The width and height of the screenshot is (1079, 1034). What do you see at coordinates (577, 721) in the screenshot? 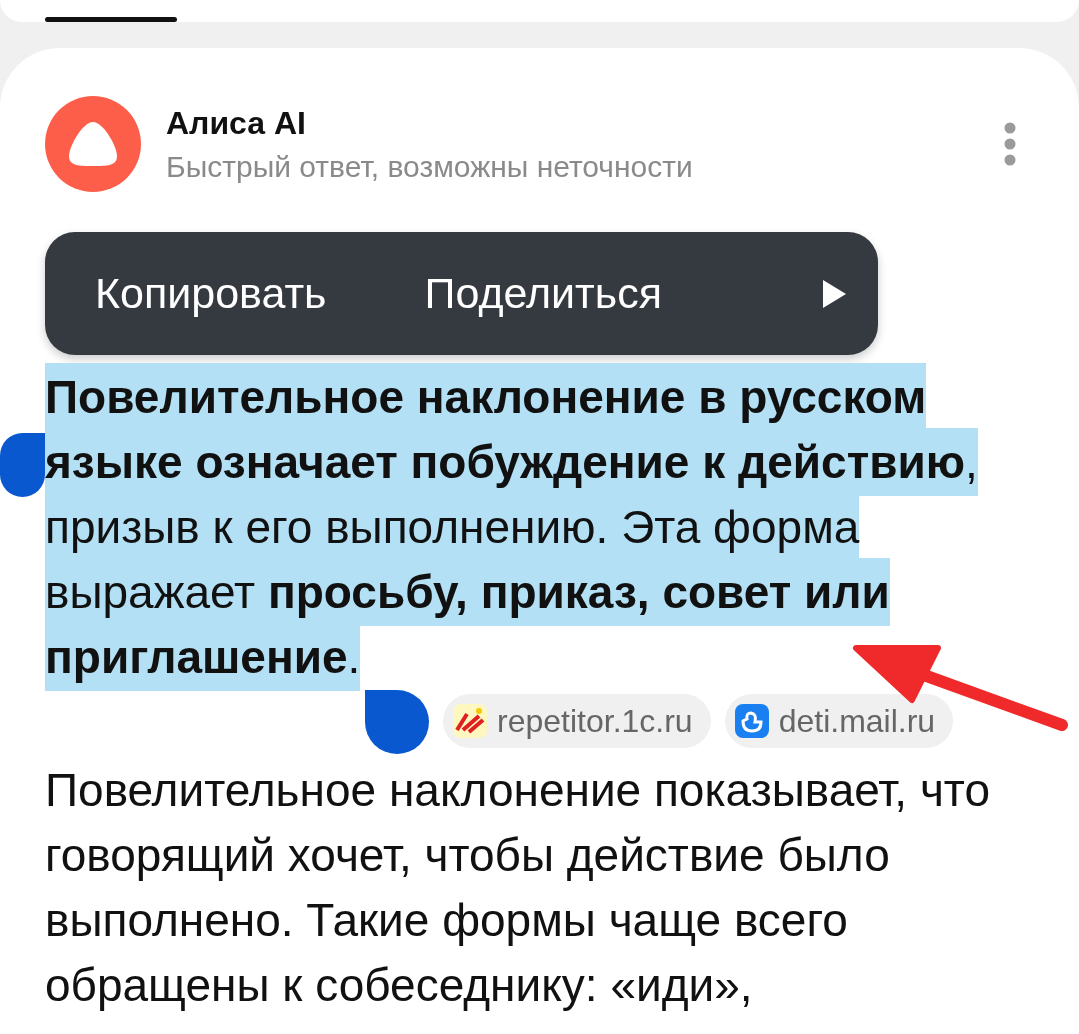
I see `source-chip: repetitor.1c.ru` at bounding box center [577, 721].